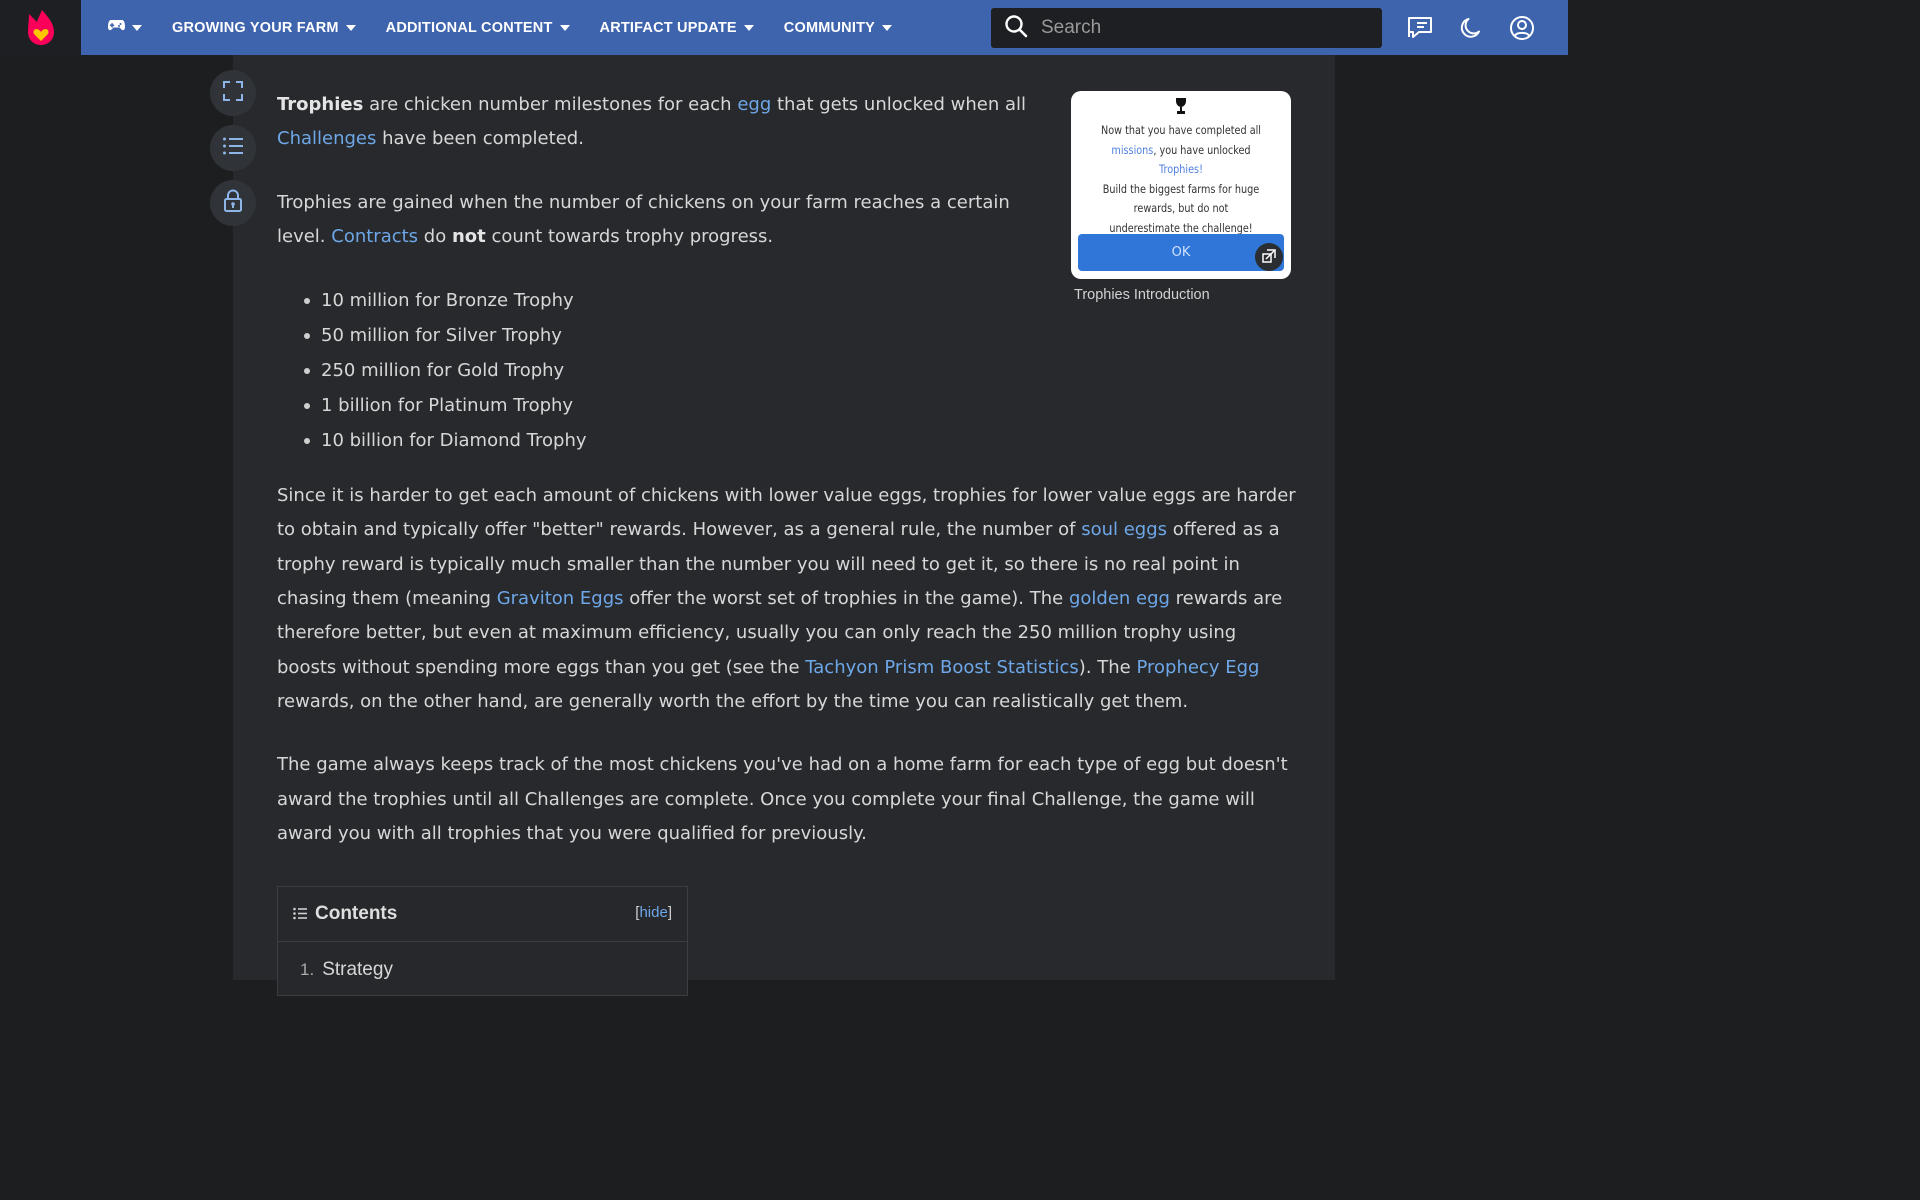 The height and width of the screenshot is (1200, 1920). I want to click on fullscreen-button, so click(233, 93).